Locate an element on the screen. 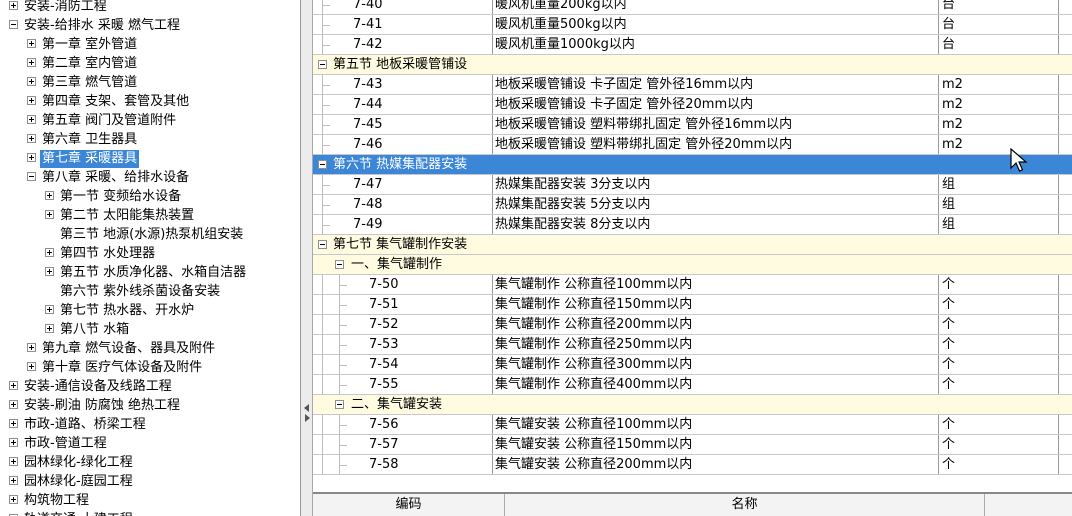 The image size is (1072, 516). grid-item-row: 7-55 集气罐制作 公称直径400mm以内个 is located at coordinates (692, 385).